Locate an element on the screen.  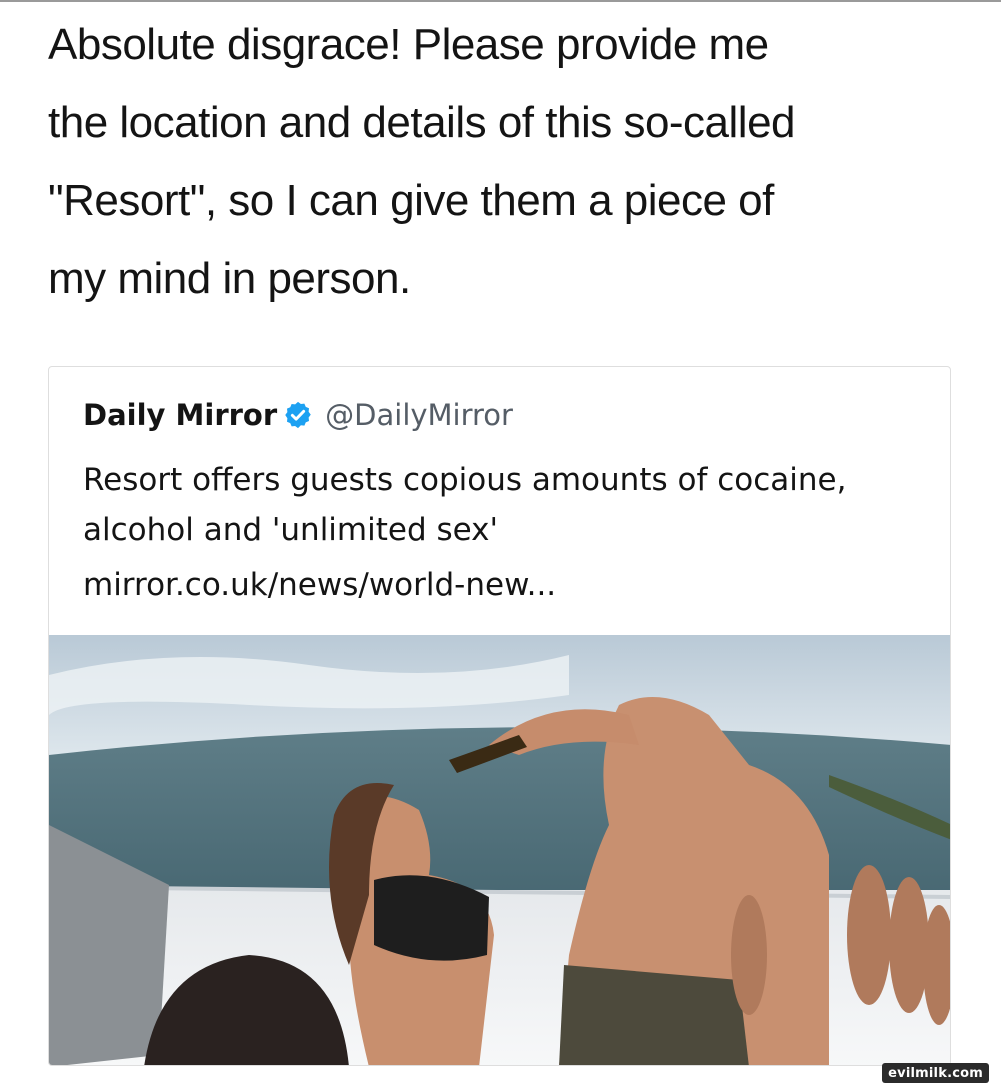
watermark-text: evilmilk.com is located at coordinates (935, 1073).